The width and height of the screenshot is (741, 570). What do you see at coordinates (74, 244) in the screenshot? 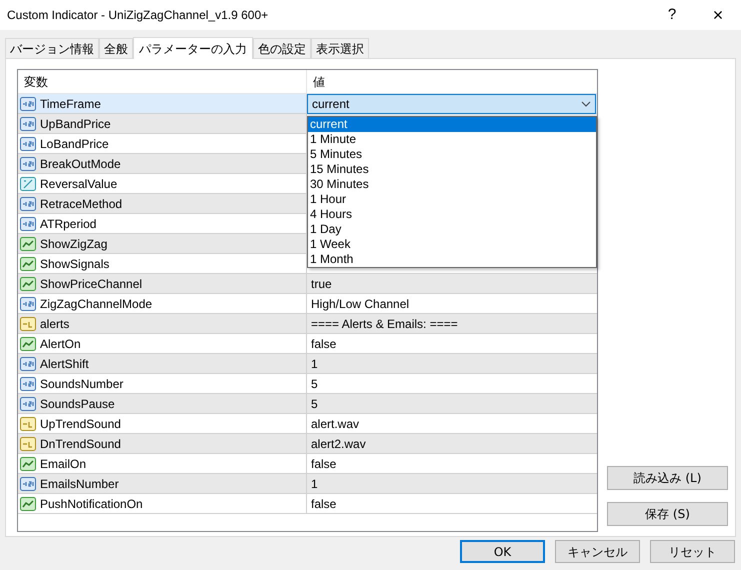
I see `parameter-name: ShowZigZag` at bounding box center [74, 244].